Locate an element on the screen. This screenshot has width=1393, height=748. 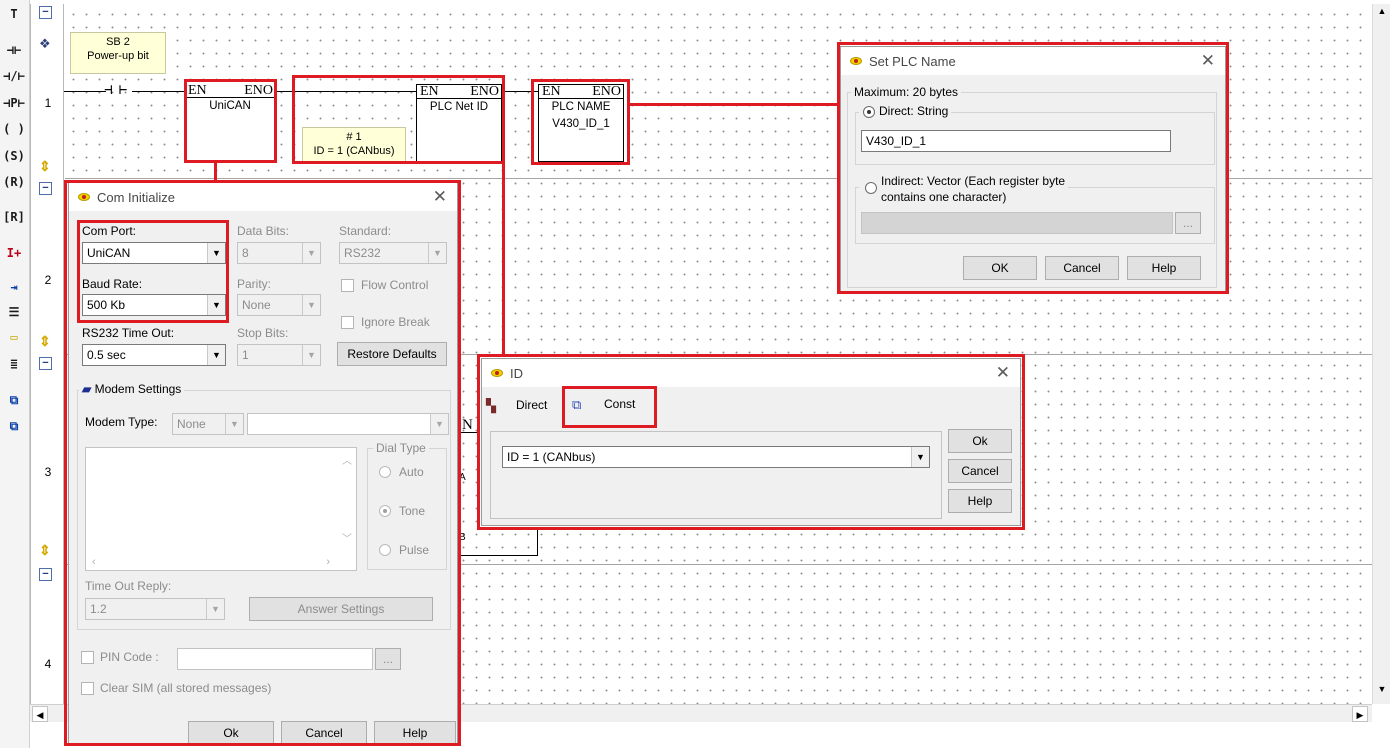
comment-icon: ▭ is located at coordinates (14, 337).